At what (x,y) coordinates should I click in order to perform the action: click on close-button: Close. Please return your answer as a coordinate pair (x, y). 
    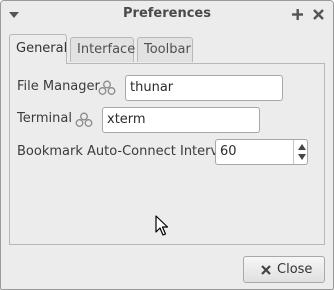
    Looking at the image, I should click on (284, 269).